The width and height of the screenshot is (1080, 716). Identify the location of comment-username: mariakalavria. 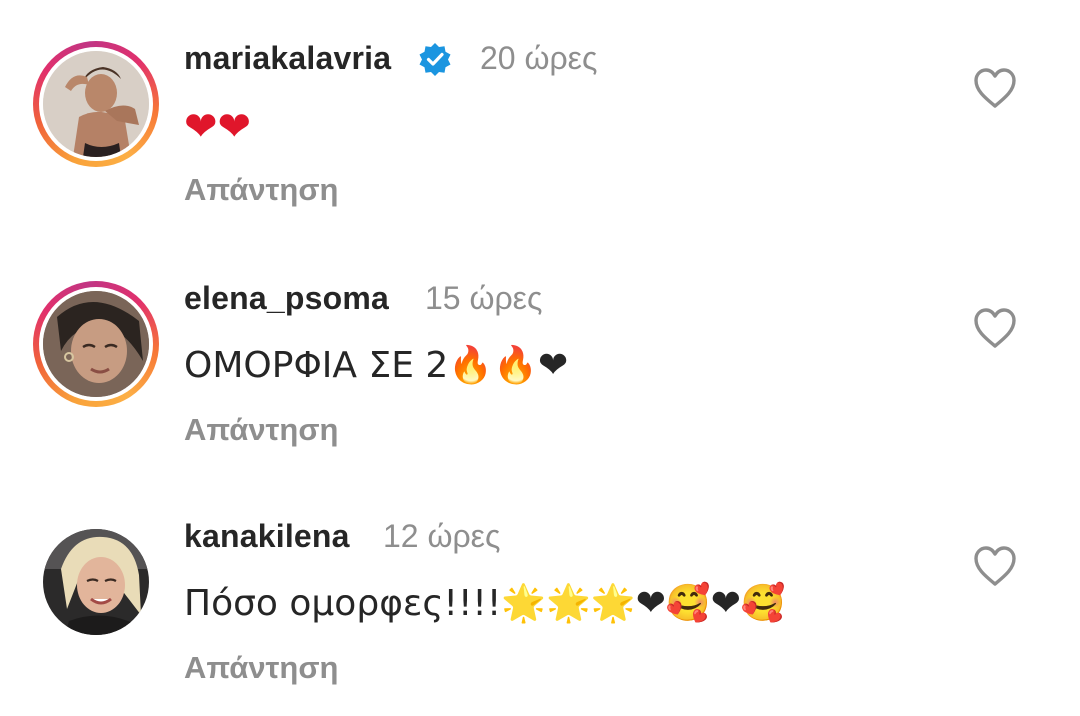
(287, 58).